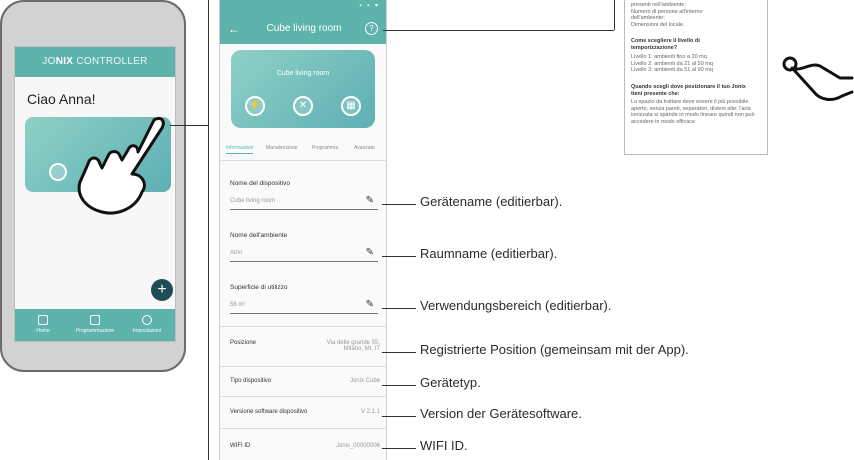  Describe the element at coordinates (237, 305) in the screenshot. I see `usage-area-value: 58 m²` at that location.